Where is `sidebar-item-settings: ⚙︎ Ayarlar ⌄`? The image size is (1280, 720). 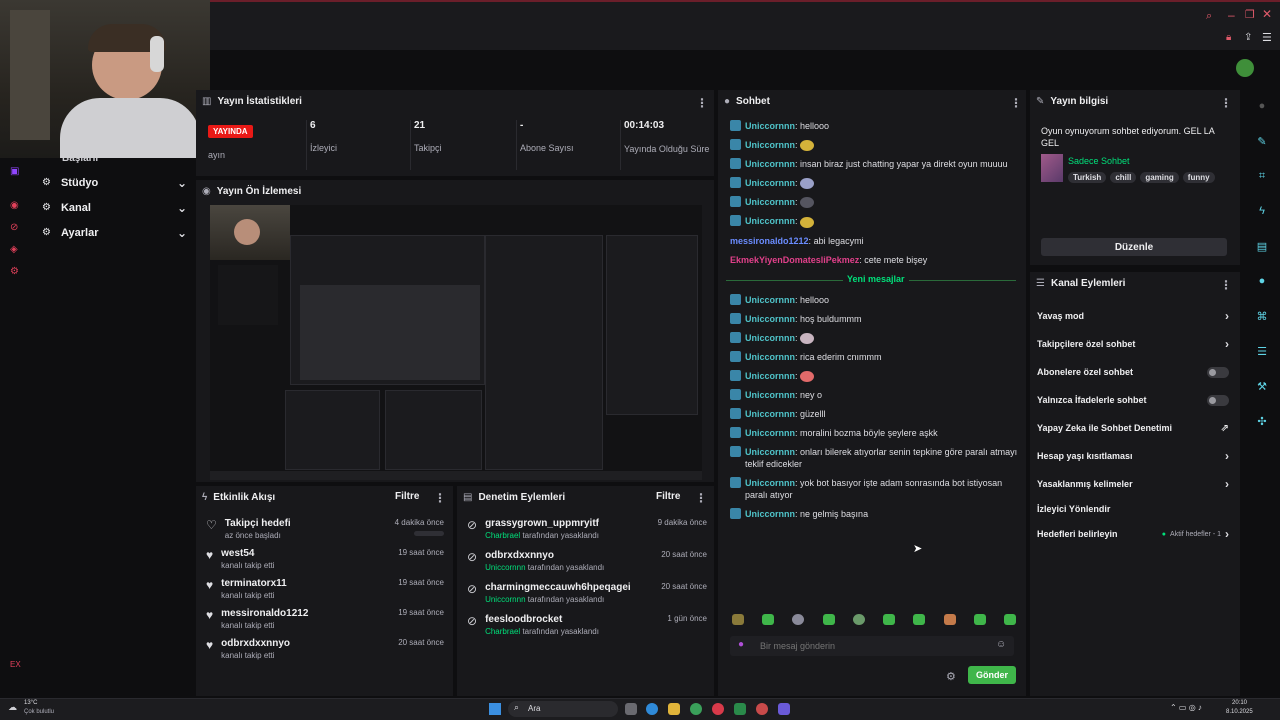 sidebar-item-settings: ⚙︎ Ayarlar ⌄ is located at coordinates (114, 232).